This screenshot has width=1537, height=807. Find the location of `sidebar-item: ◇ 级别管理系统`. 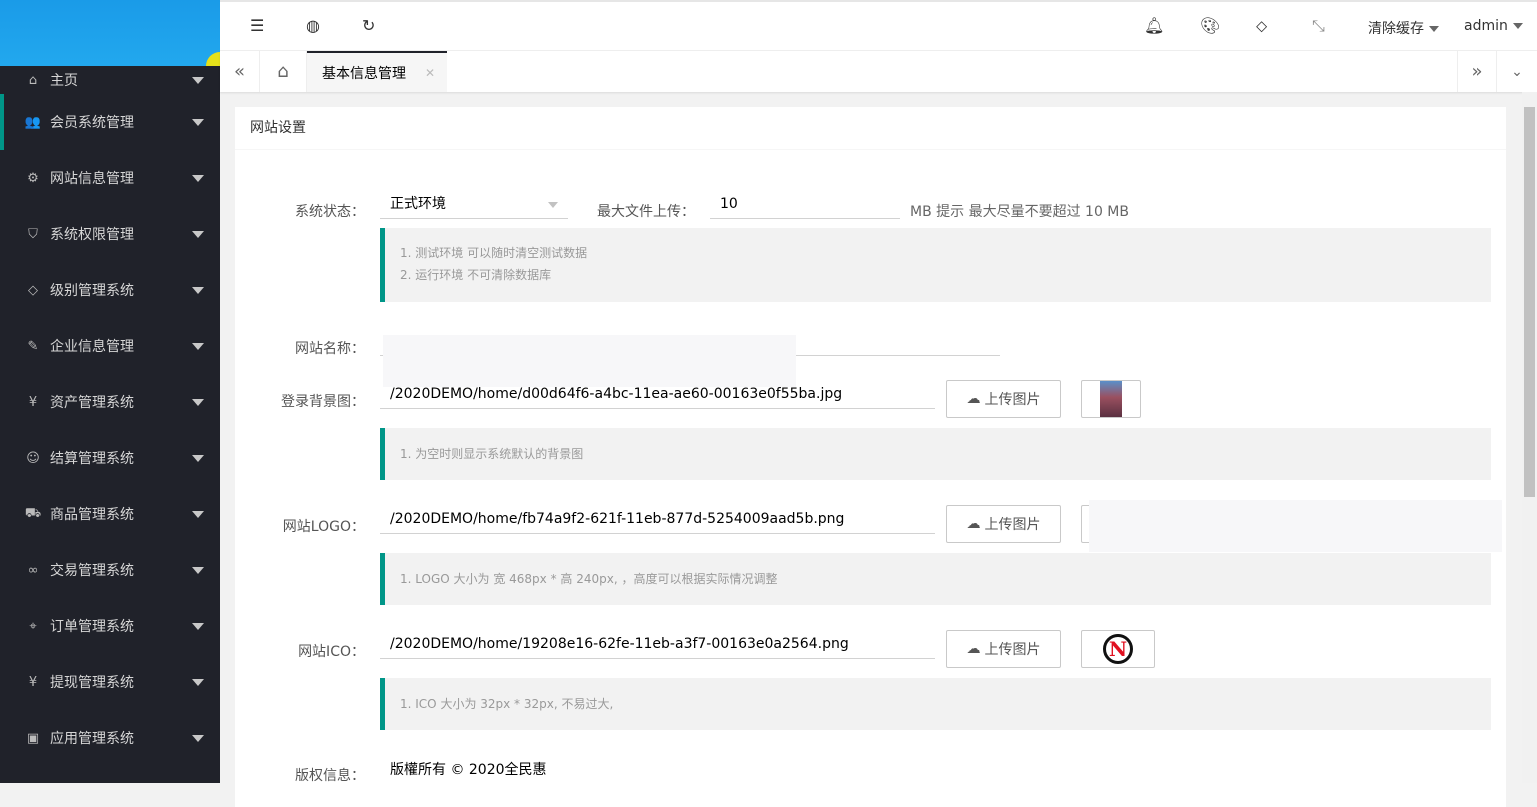

sidebar-item: ◇ 级别管理系统 is located at coordinates (110, 290).